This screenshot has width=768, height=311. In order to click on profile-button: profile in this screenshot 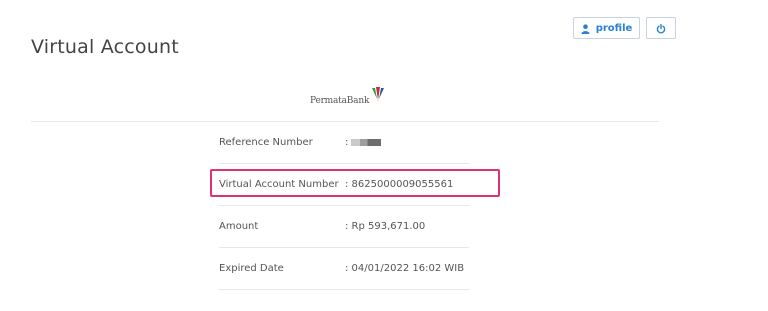, I will do `click(606, 28)`.